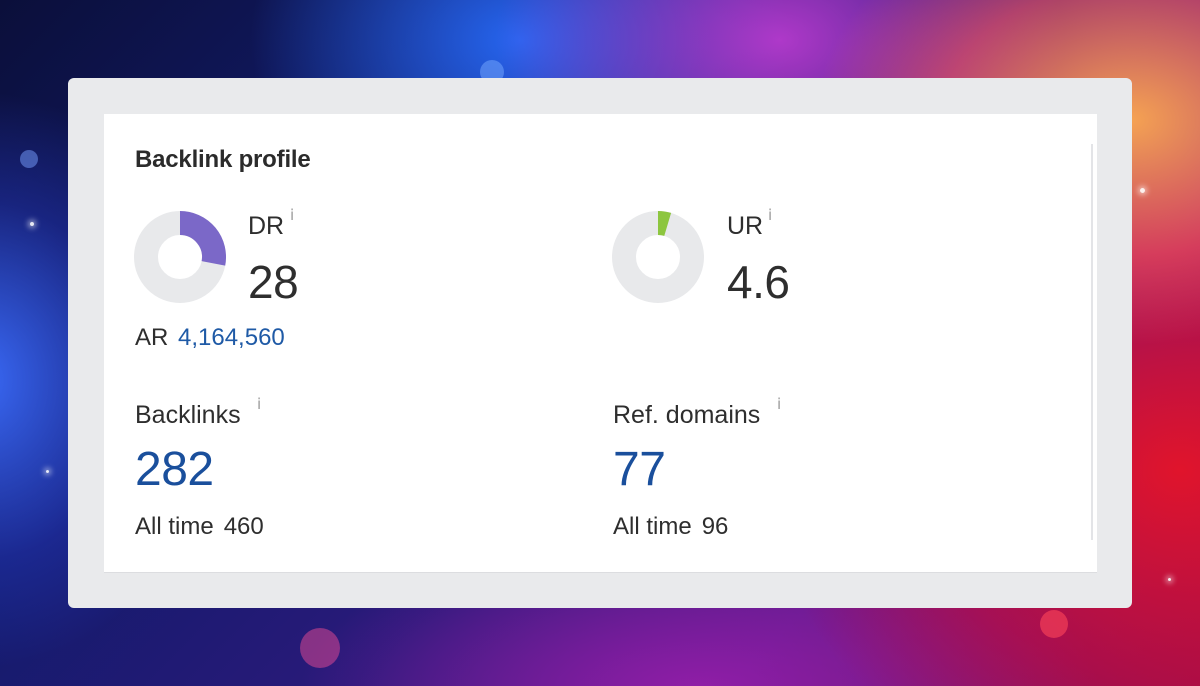 Image resolution: width=1200 pixels, height=686 pixels. I want to click on backlinks-value-link: 282, so click(174, 469).